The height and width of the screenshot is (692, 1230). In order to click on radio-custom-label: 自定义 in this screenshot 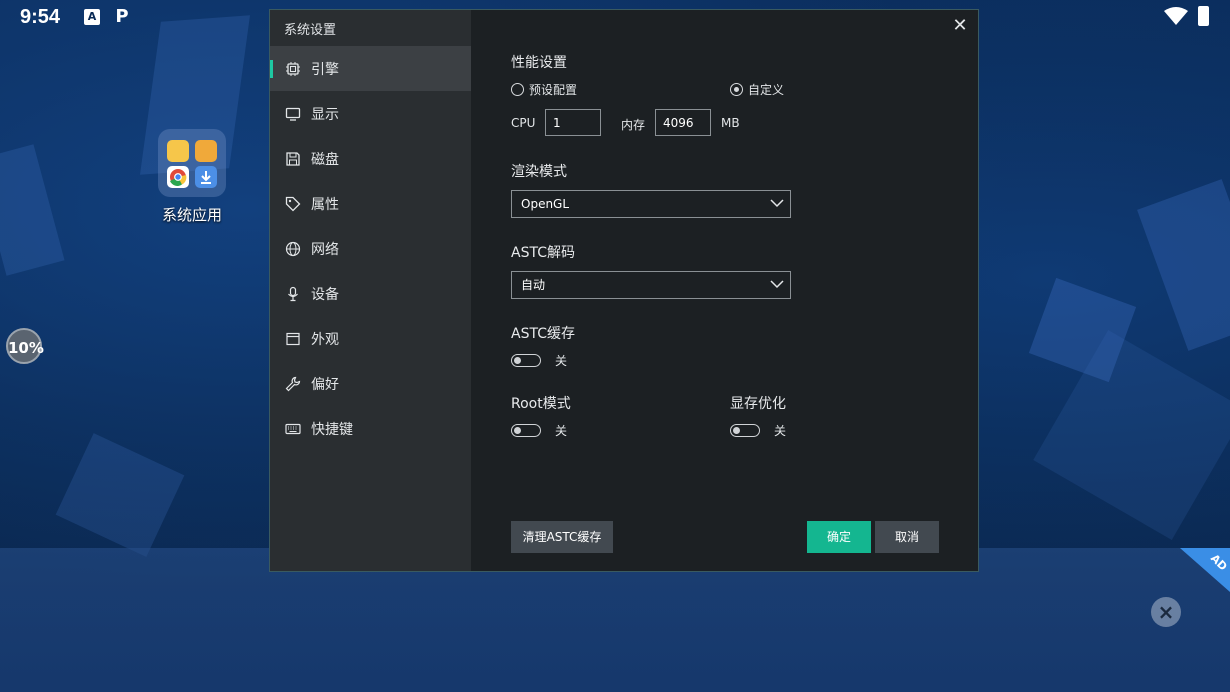, I will do `click(766, 90)`.